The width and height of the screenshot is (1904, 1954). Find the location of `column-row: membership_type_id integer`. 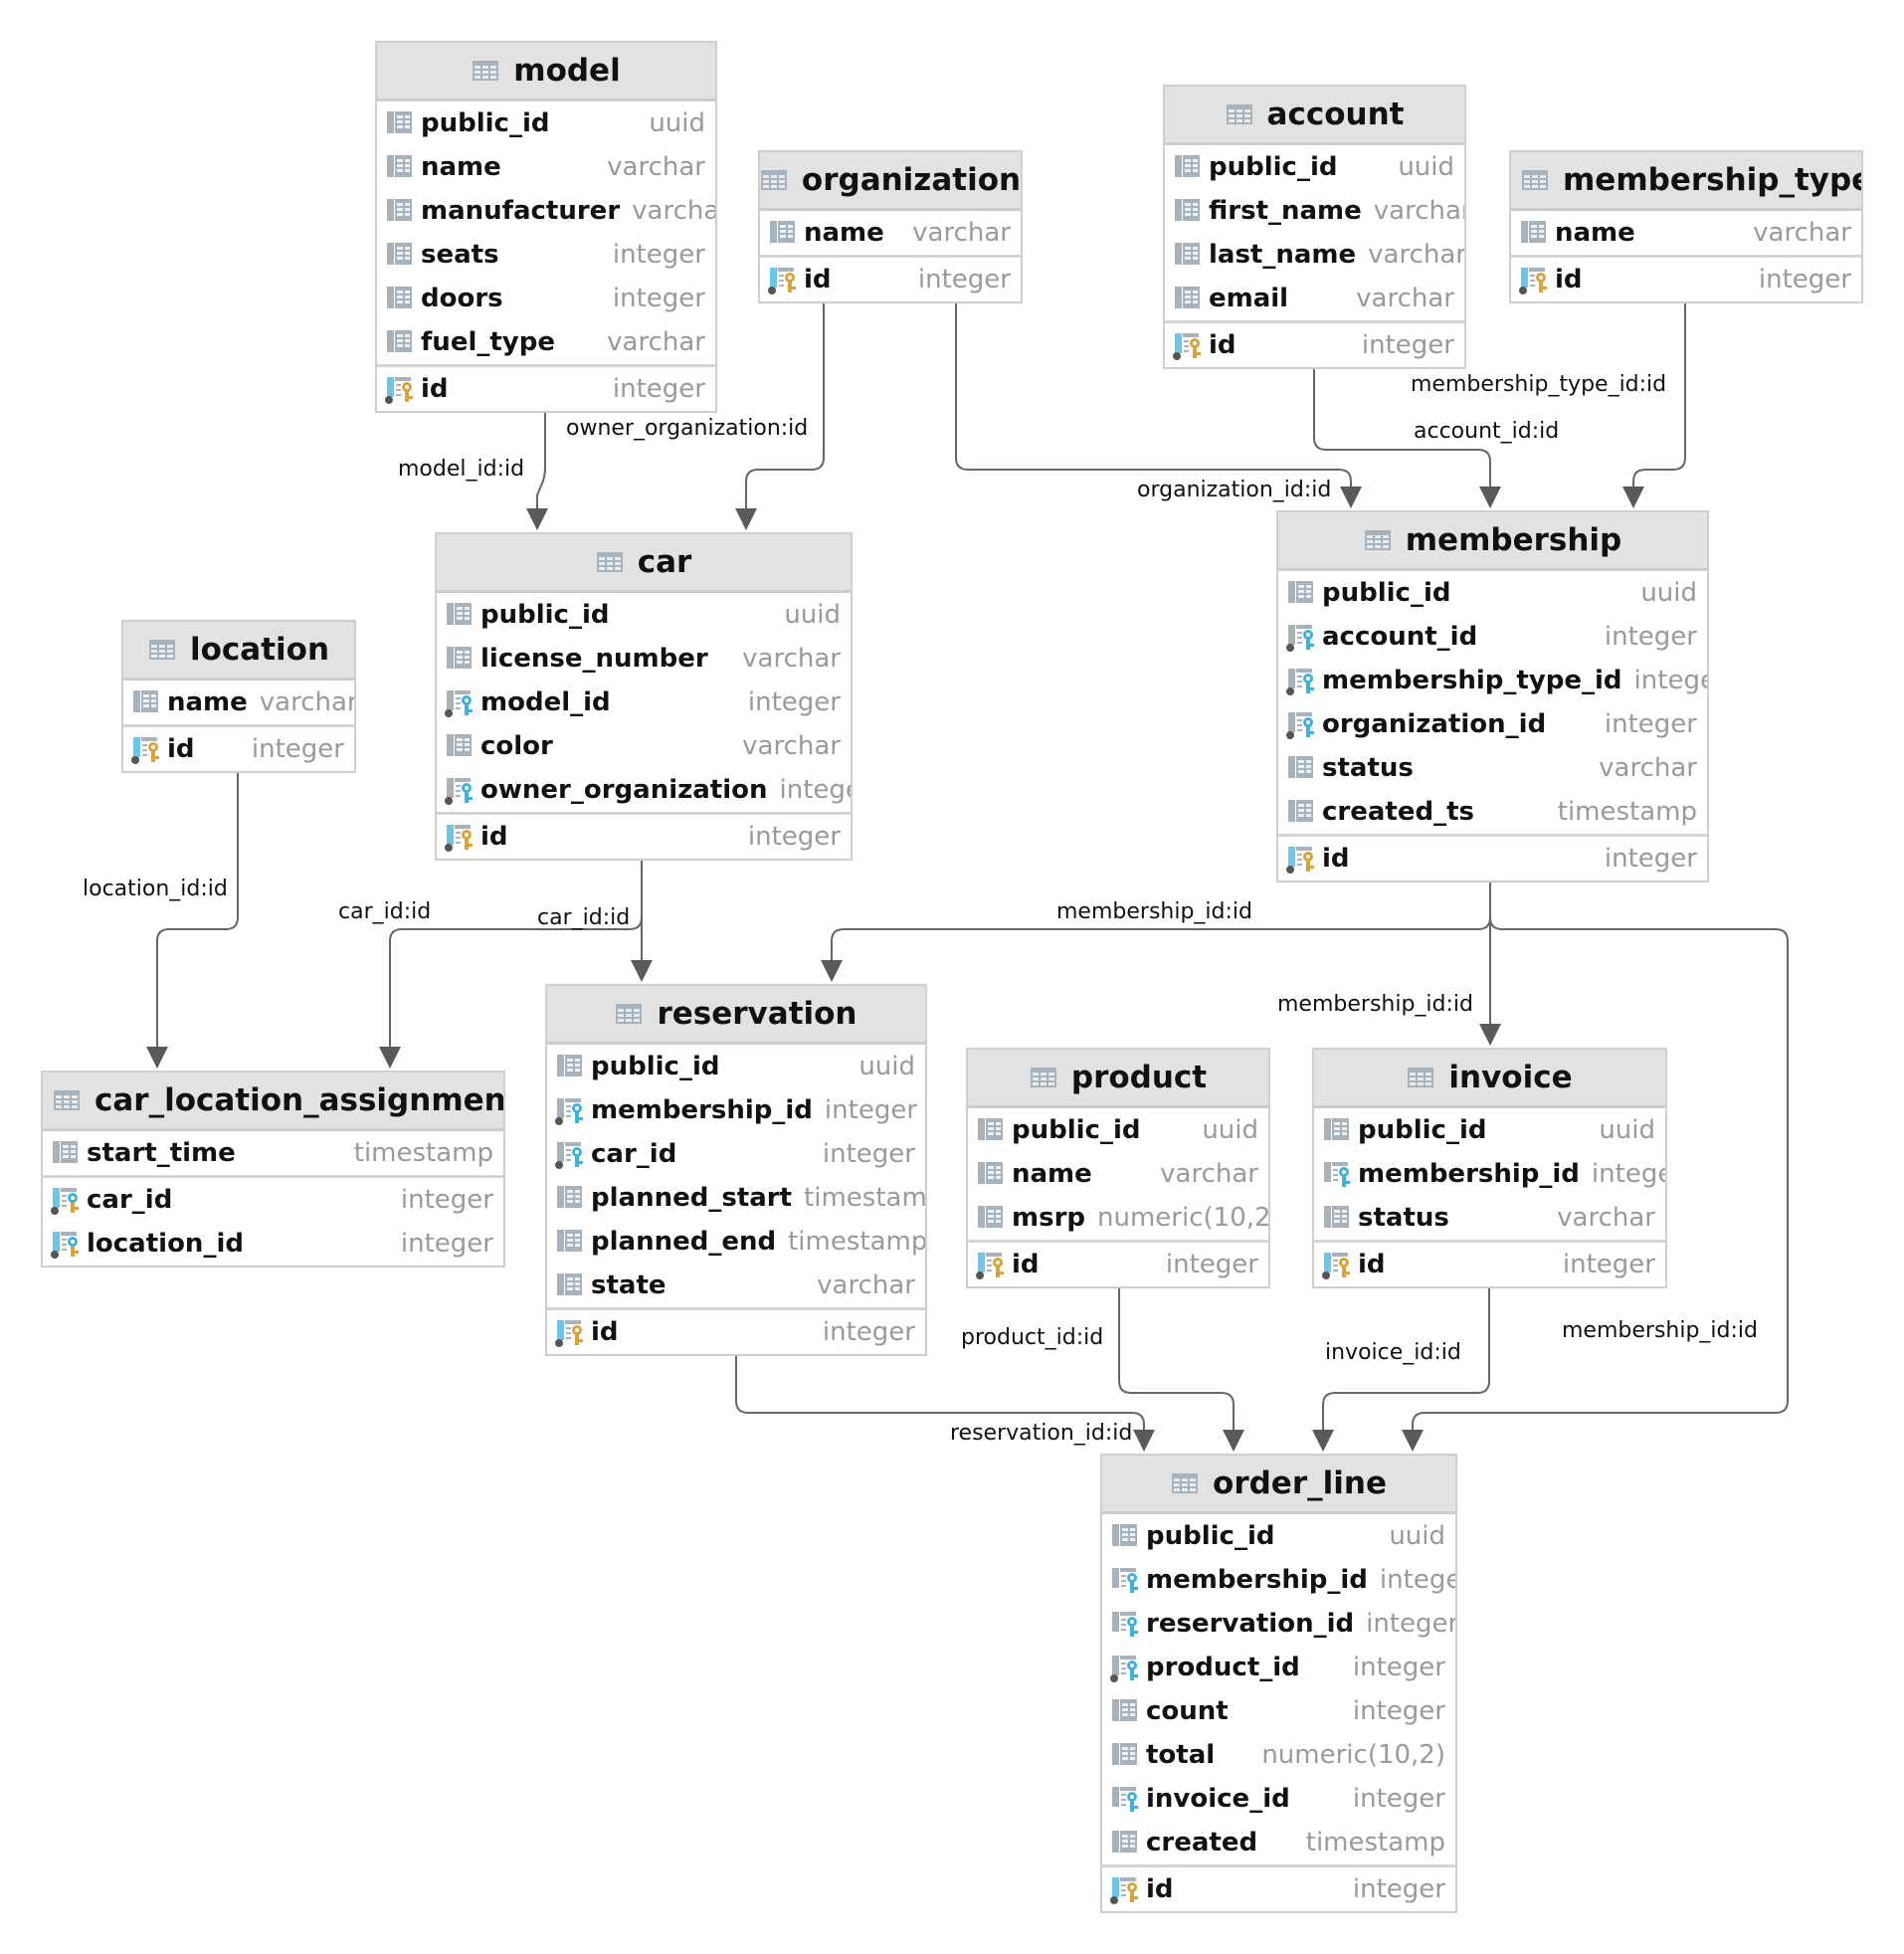

column-row: membership_type_id integer is located at coordinates (1492, 680).